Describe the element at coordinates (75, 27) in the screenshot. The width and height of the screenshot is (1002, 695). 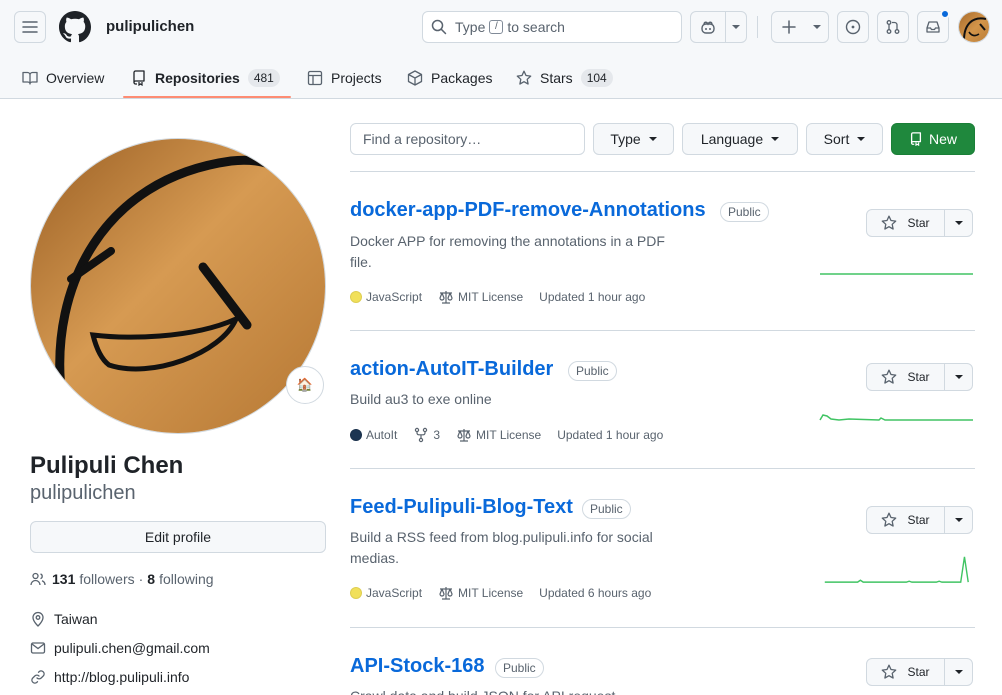
I see `github-logo-icon` at that location.